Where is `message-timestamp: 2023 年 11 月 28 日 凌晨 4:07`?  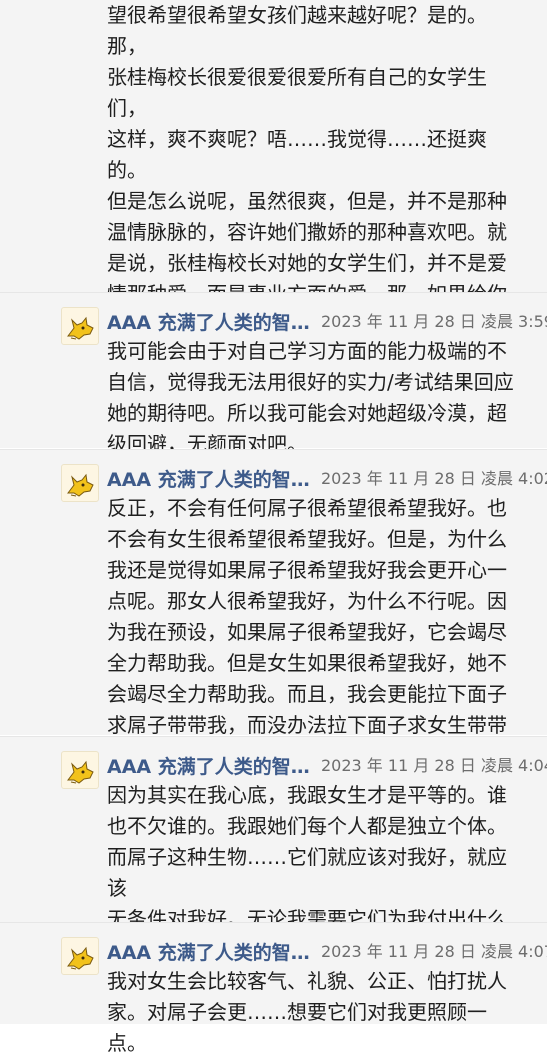 message-timestamp: 2023 年 11 月 28 日 凌晨 4:07 is located at coordinates (434, 951).